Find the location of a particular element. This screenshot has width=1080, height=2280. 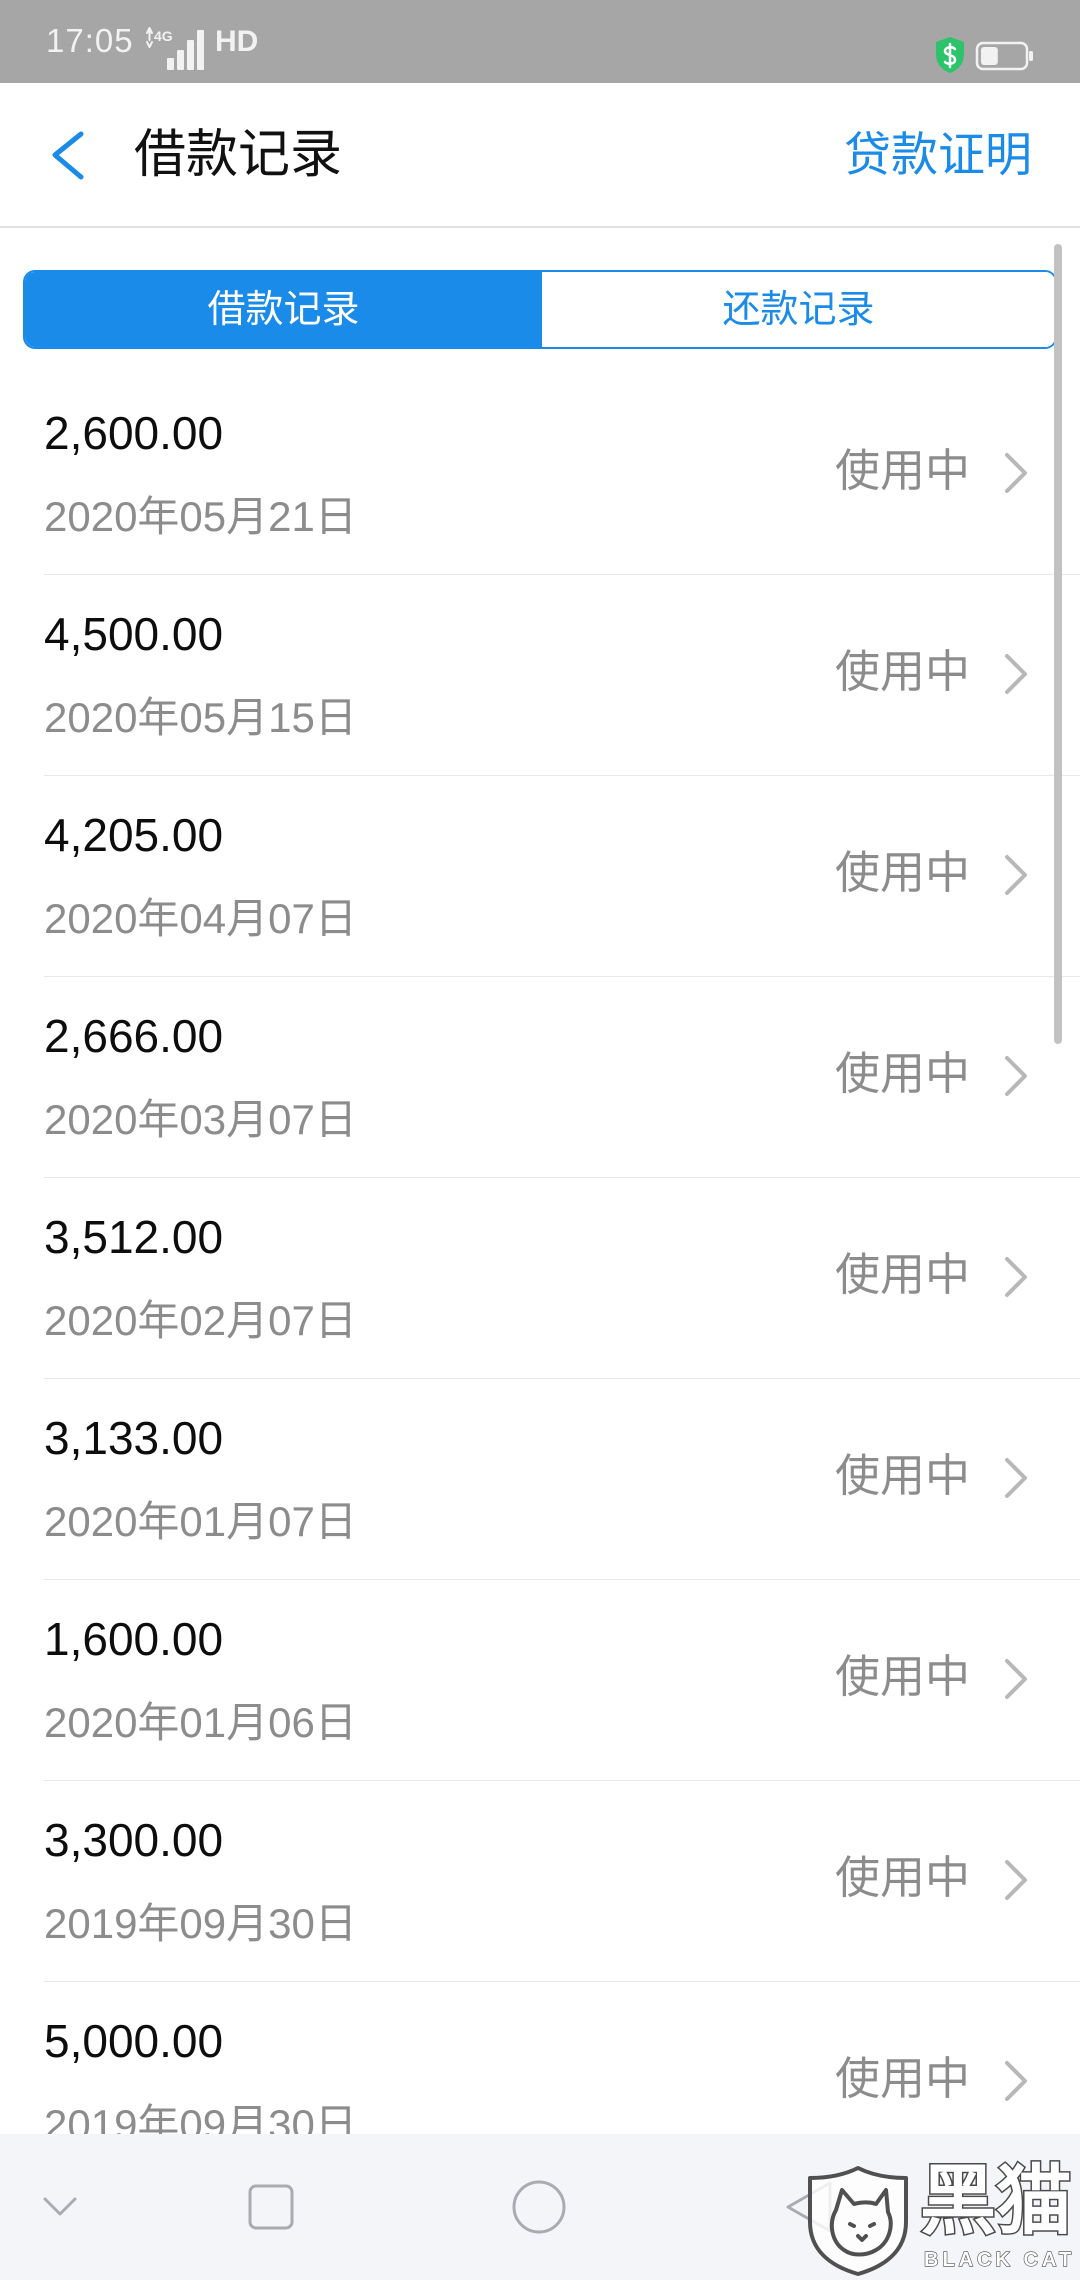

loan-date: 2020年01月06日 is located at coordinates (200, 1722).